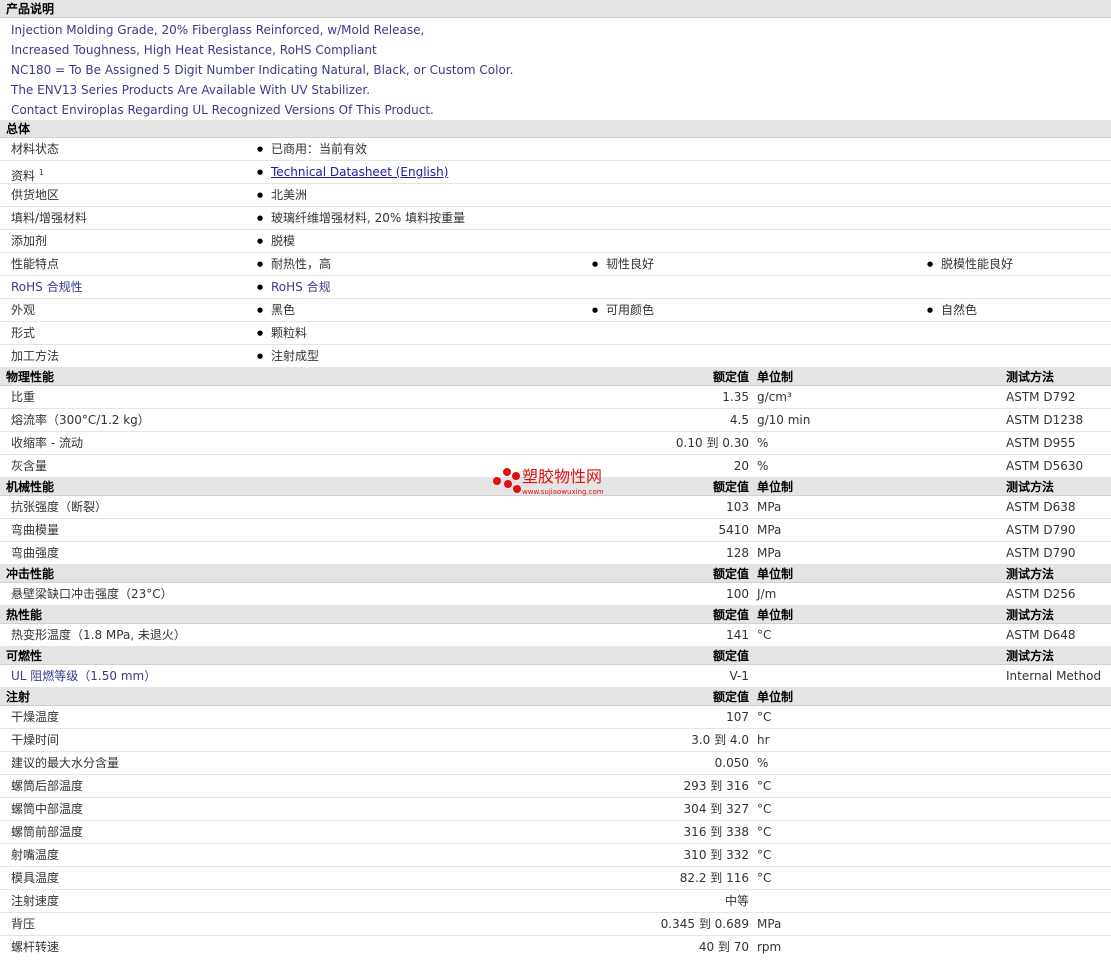  Describe the element at coordinates (92, 594) in the screenshot. I see `property-label: 悬壁梁缺口冲击强度（23°C）` at that location.